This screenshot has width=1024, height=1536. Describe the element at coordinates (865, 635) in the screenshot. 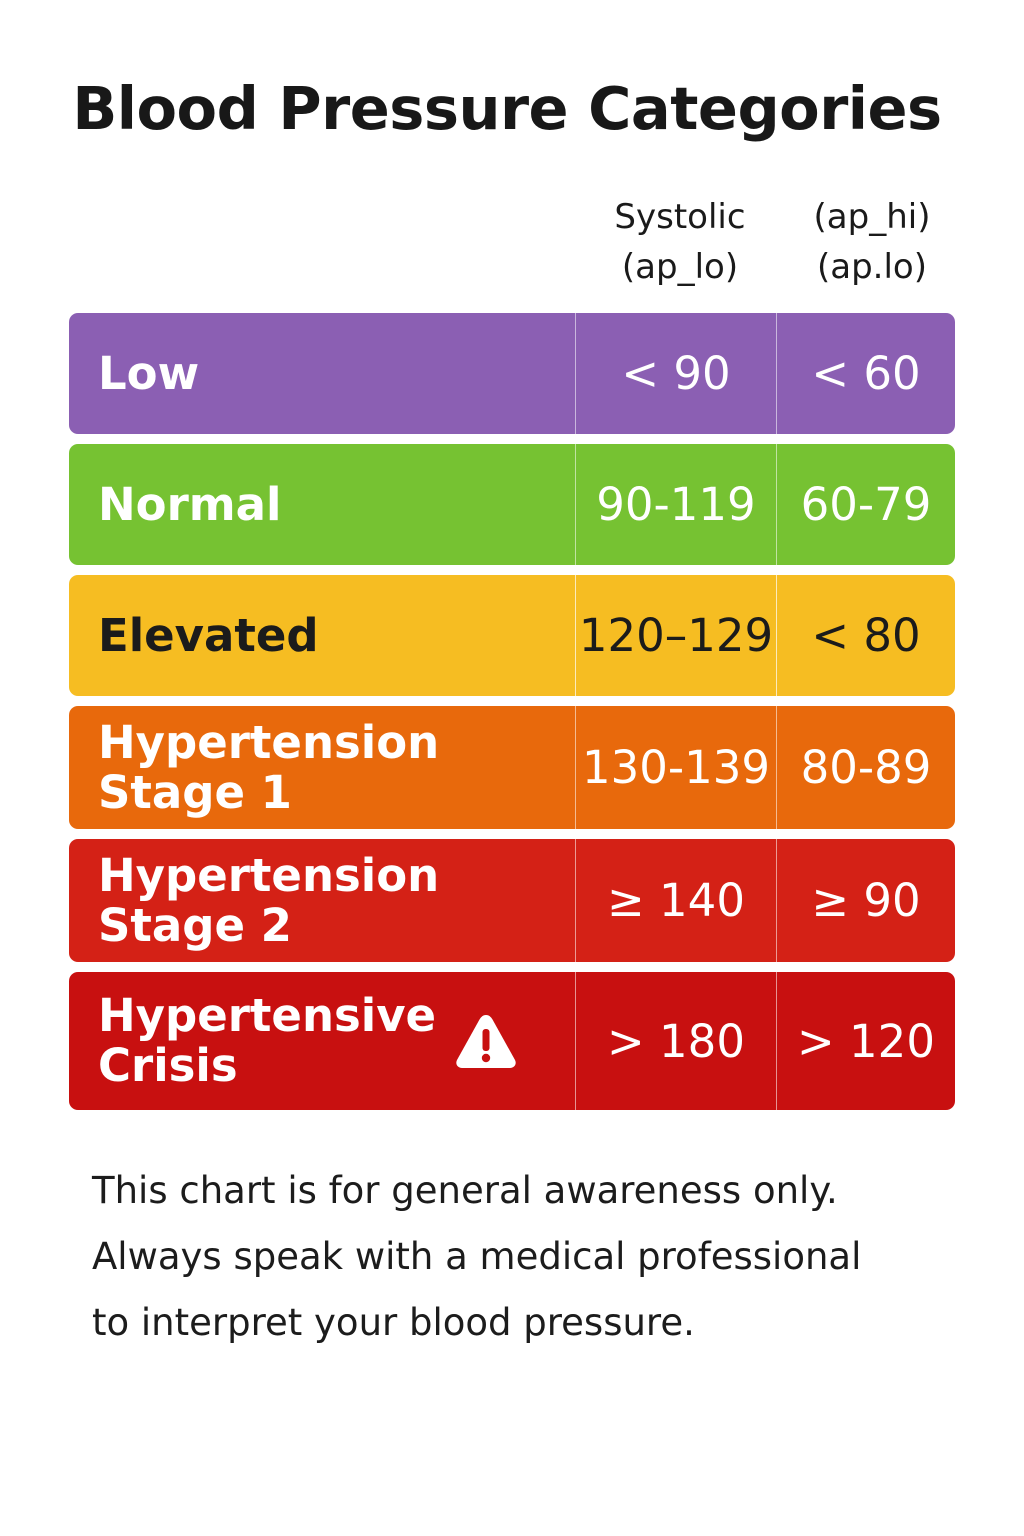

I see `diastolic-value: < 80` at that location.